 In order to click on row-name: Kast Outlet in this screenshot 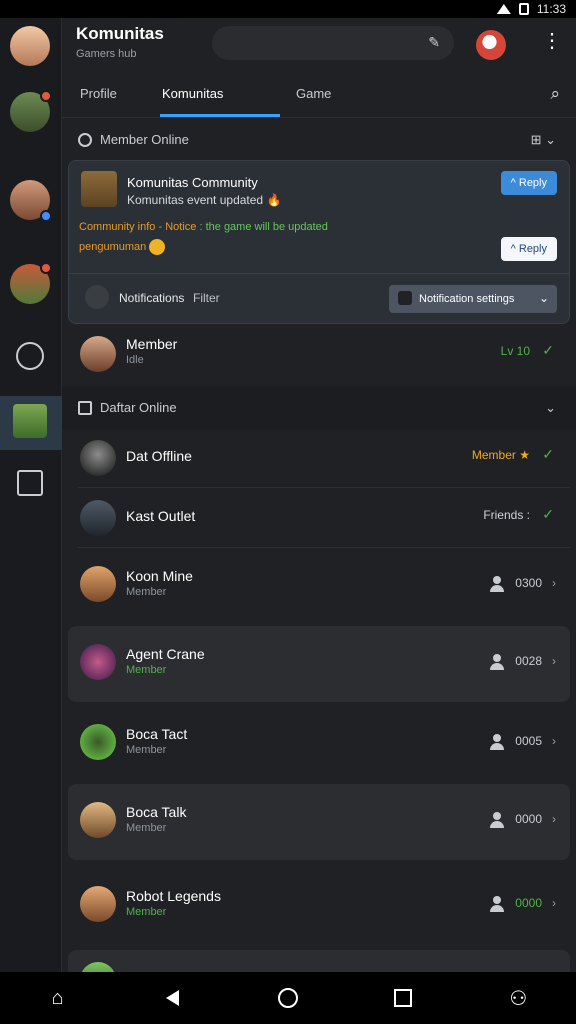, I will do `click(161, 516)`.